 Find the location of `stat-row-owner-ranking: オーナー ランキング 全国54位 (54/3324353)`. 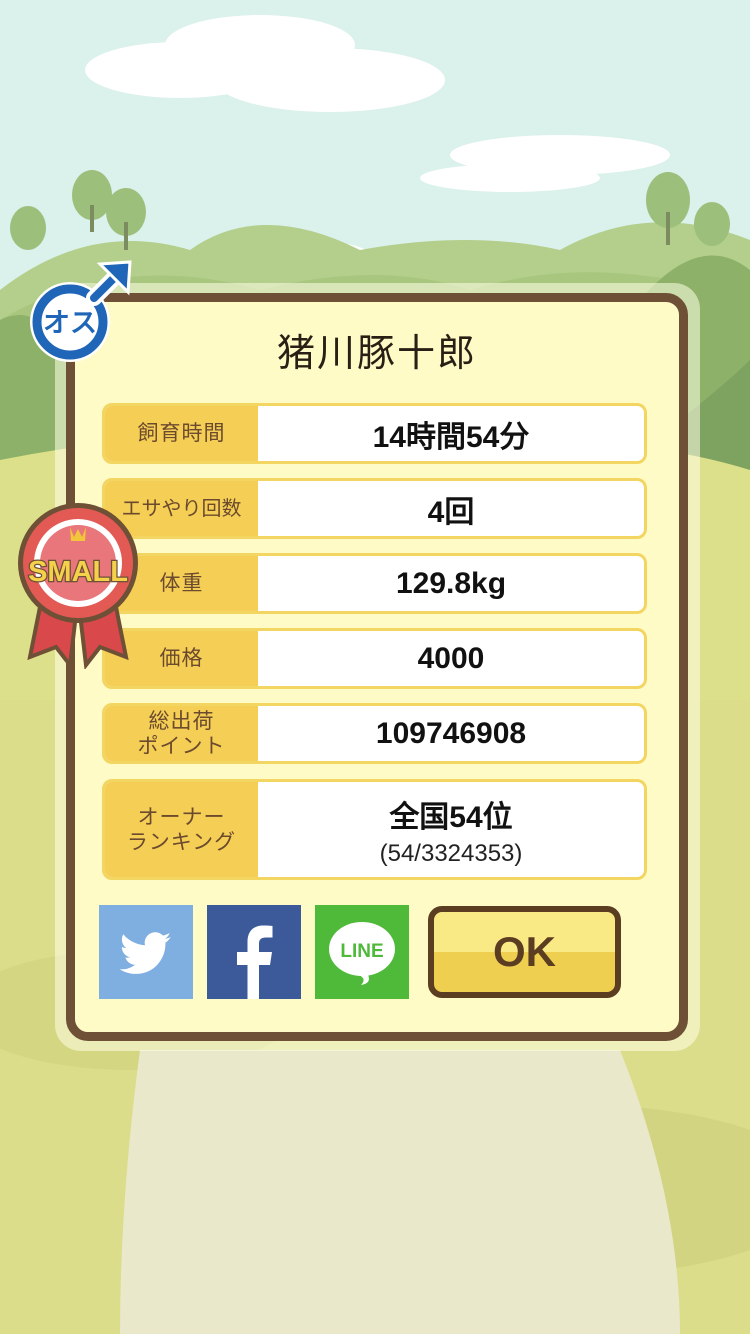

stat-row-owner-ranking: オーナー ランキング 全国54位 (54/3324353) is located at coordinates (374, 829).